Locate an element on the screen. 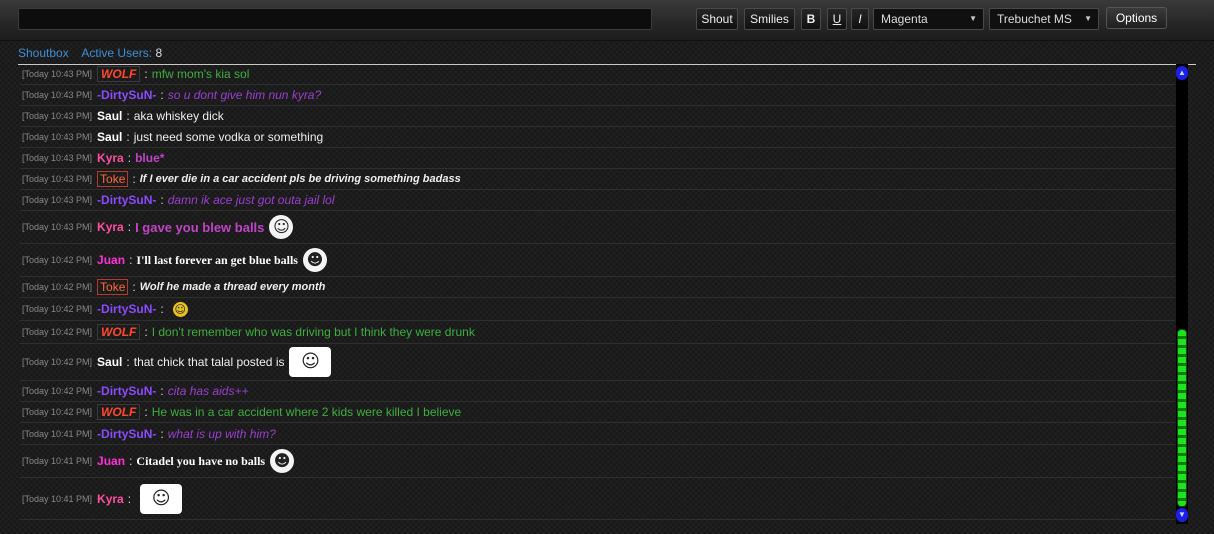 This screenshot has height=534, width=1214. options-button: Options is located at coordinates (1136, 18).